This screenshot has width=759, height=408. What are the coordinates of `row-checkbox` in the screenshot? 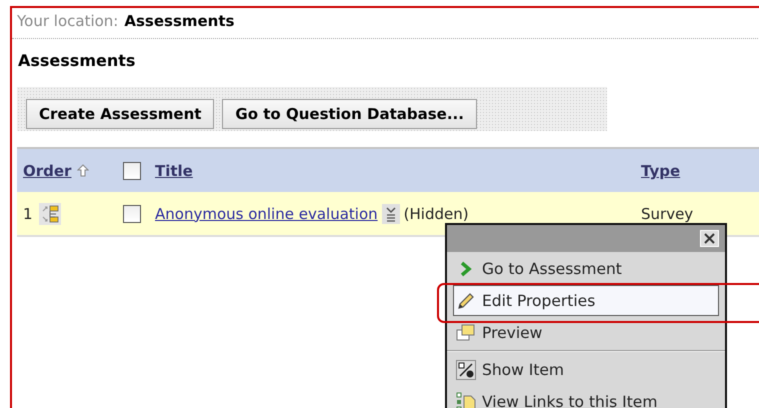 It's located at (132, 213).